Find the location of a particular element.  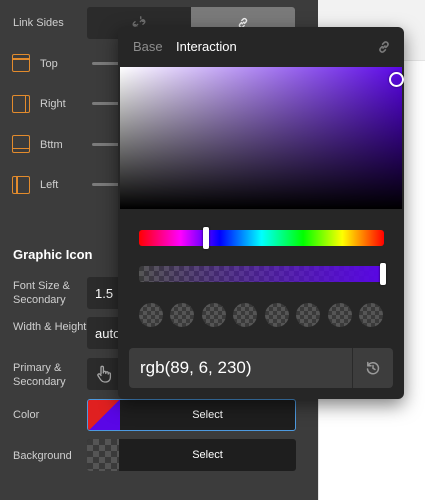

color-value-field: rgb(89, 6, 230) is located at coordinates (261, 368).